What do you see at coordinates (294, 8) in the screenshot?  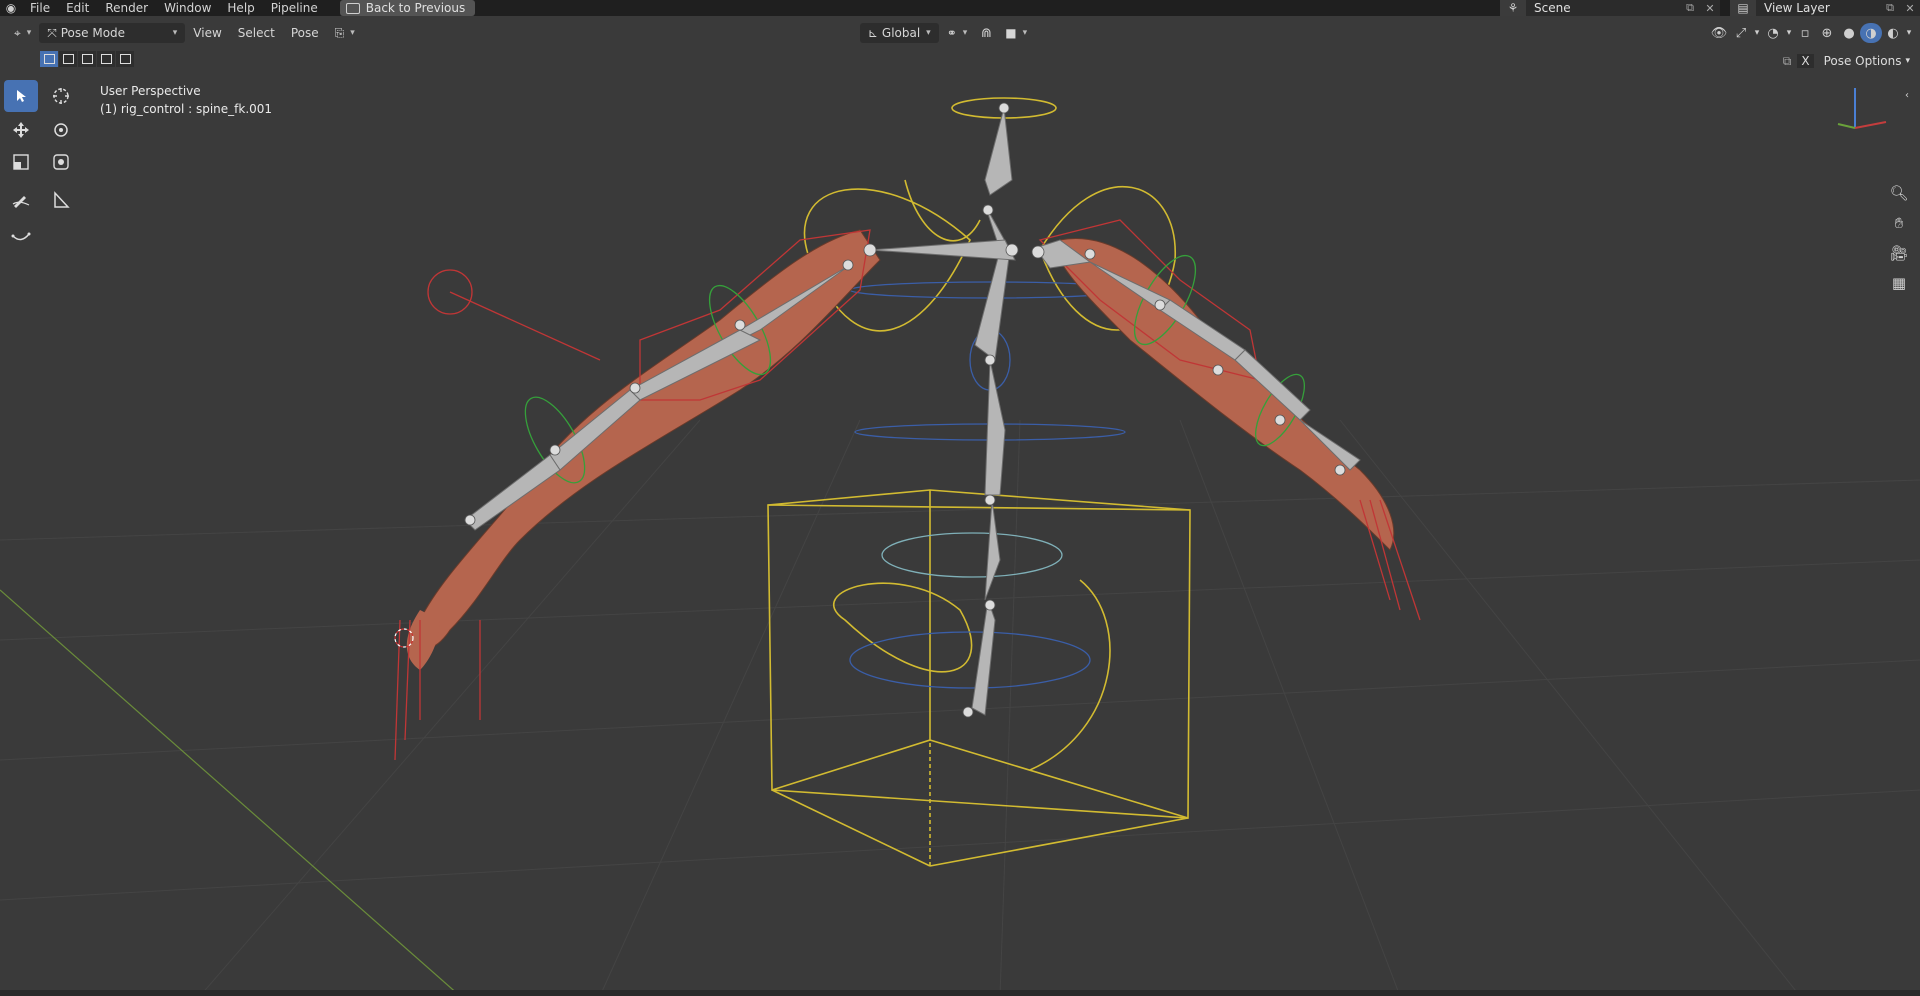 I see `menu-pipeline: Pipeline` at bounding box center [294, 8].